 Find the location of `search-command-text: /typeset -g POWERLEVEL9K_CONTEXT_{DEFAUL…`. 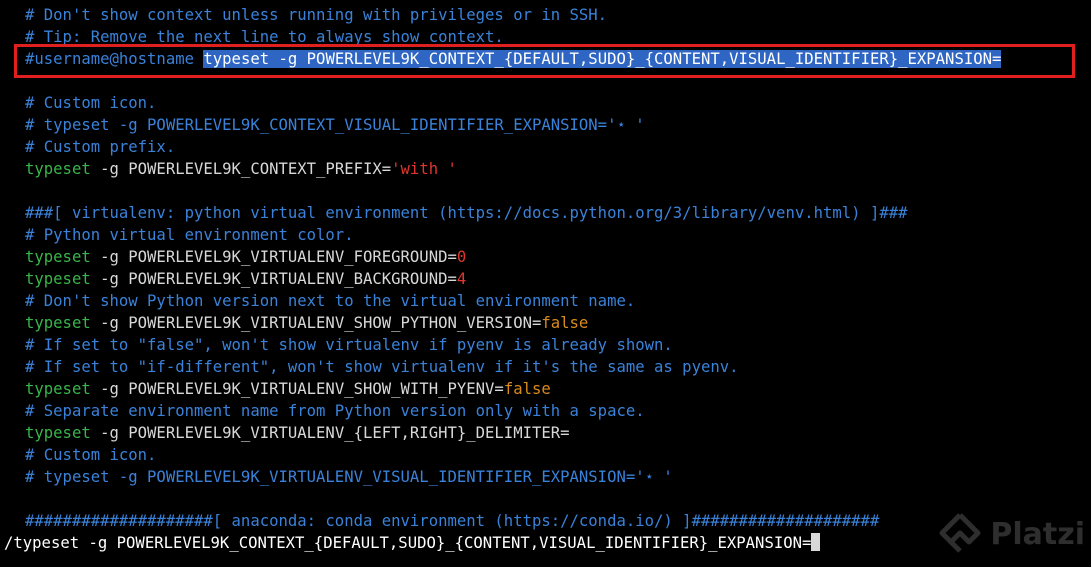

search-command-text: /typeset -g POWERLEVEL9K_CONTEXT_{DEFAUL… is located at coordinates (408, 543).